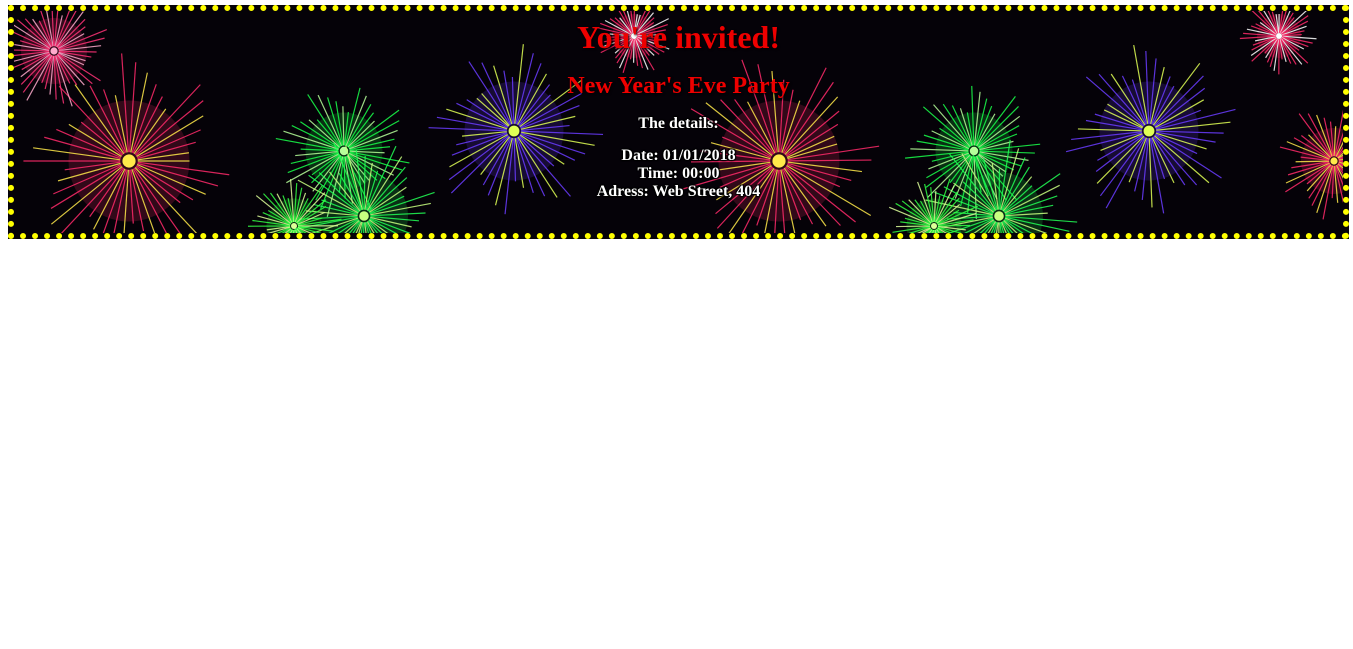 The image size is (1353, 649). I want to click on address-line: Adress: Web Street, 404, so click(678, 191).